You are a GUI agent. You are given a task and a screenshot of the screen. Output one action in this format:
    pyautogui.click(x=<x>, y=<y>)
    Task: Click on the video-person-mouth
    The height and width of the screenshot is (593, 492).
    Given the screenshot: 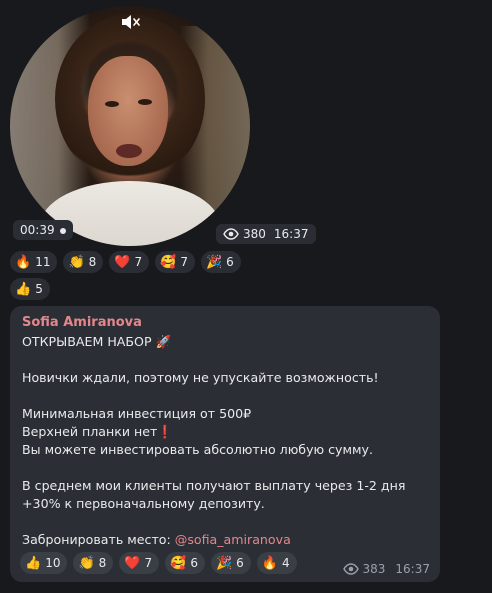 What is the action you would take?
    pyautogui.click(x=129, y=151)
    